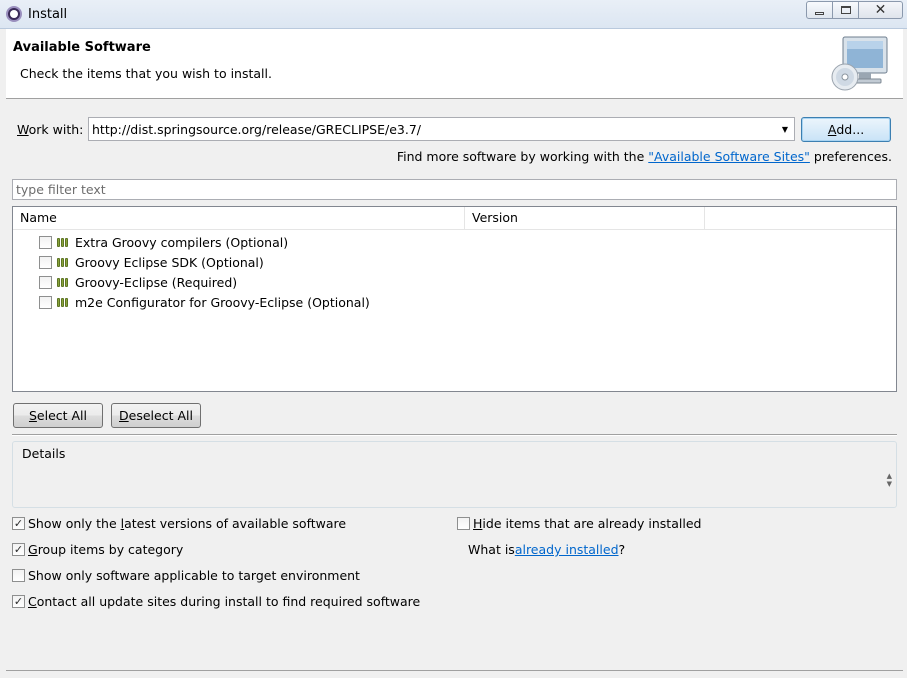  I want to click on target-environment-checkbox, so click(18, 575).